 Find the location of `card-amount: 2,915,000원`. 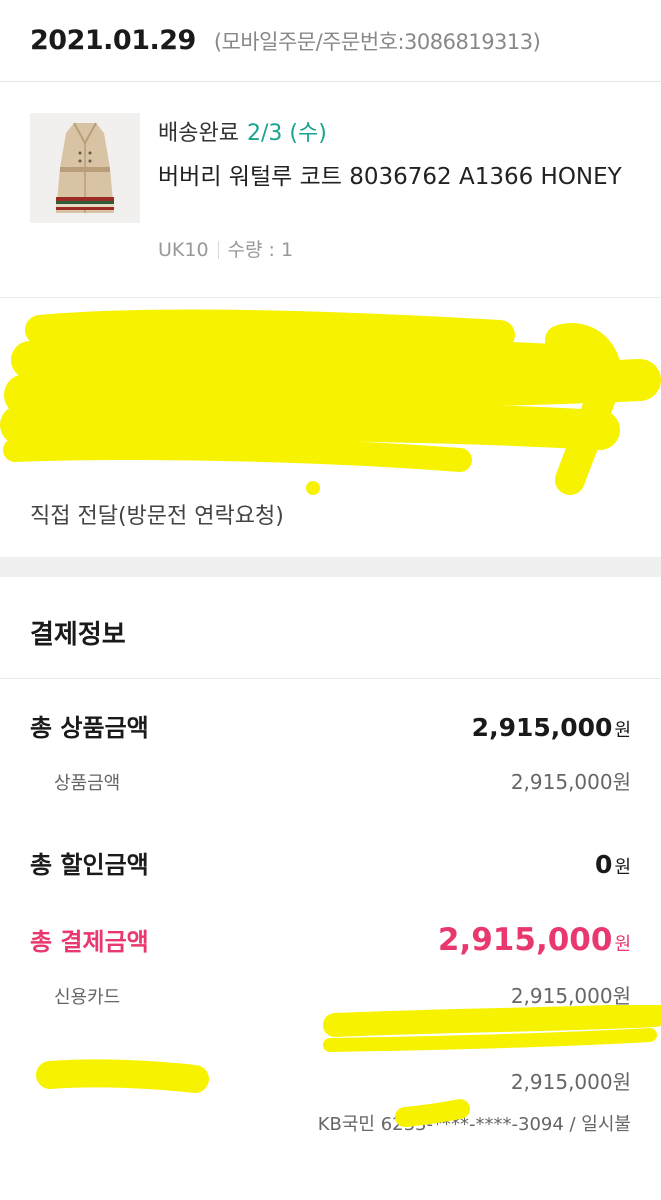

card-amount: 2,915,000원 is located at coordinates (570, 996).